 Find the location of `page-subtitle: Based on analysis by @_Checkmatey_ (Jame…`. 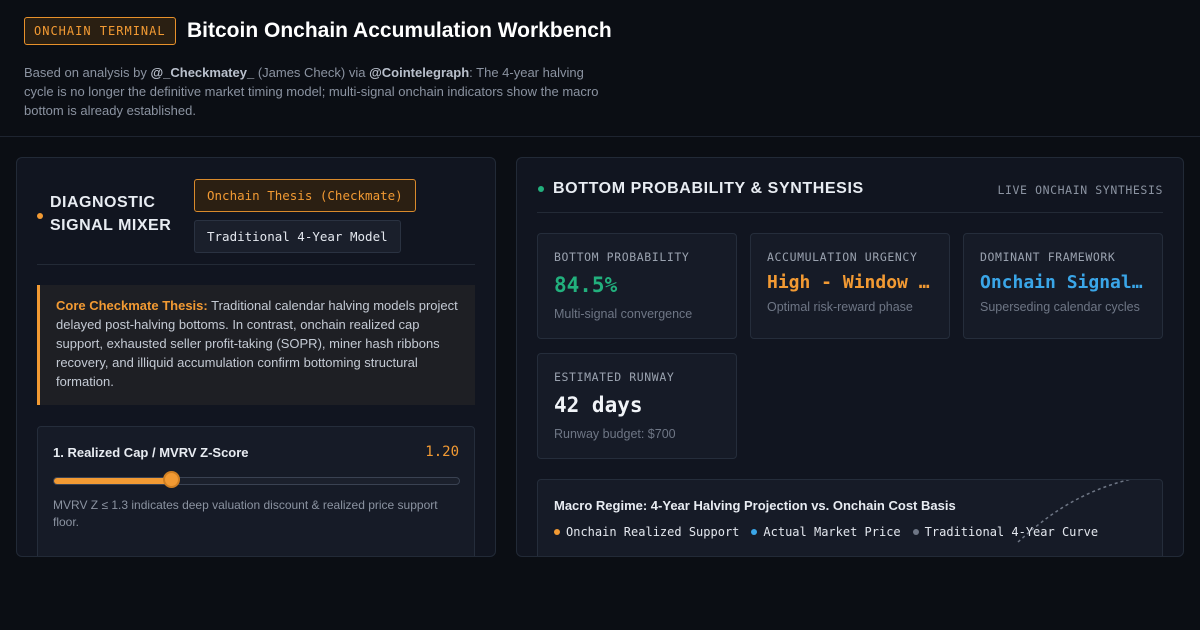

page-subtitle: Based on analysis by @_Checkmatey_ (Jame… is located at coordinates (319, 91).